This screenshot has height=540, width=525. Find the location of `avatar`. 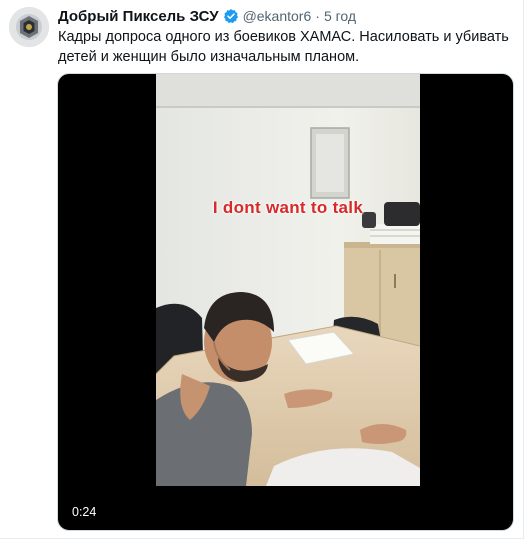

avatar is located at coordinates (29, 27).